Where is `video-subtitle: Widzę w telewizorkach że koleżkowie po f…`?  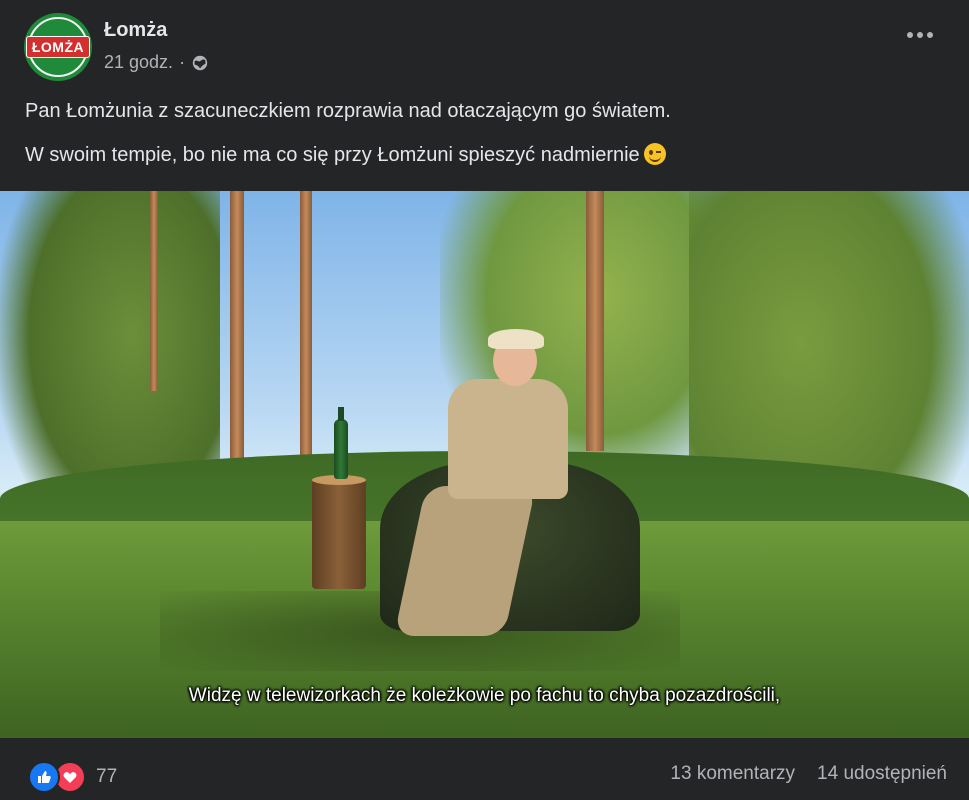
video-subtitle: Widzę w telewizorkach że koleżkowie po f… is located at coordinates (484, 695).